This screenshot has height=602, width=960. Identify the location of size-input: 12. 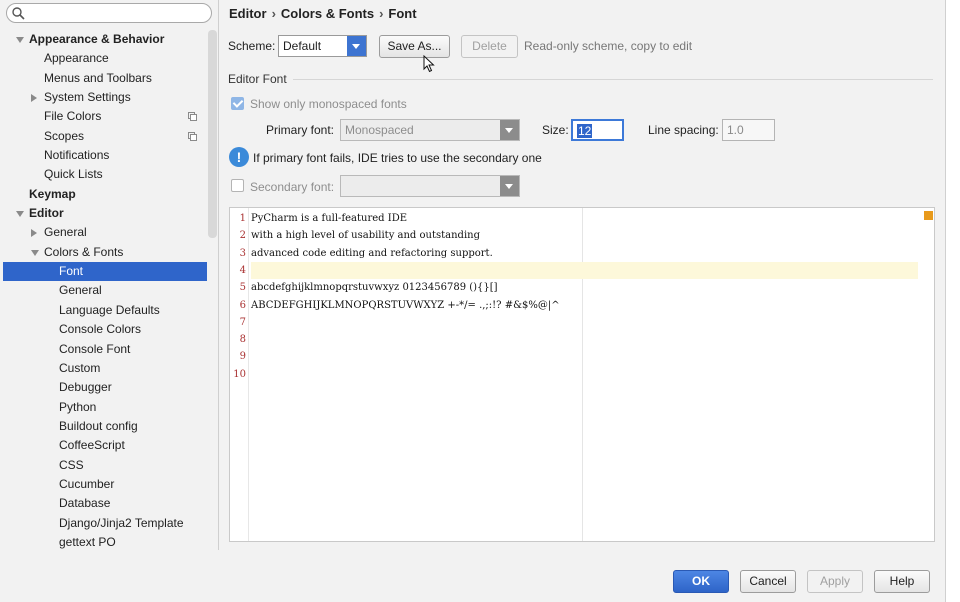
(597, 130).